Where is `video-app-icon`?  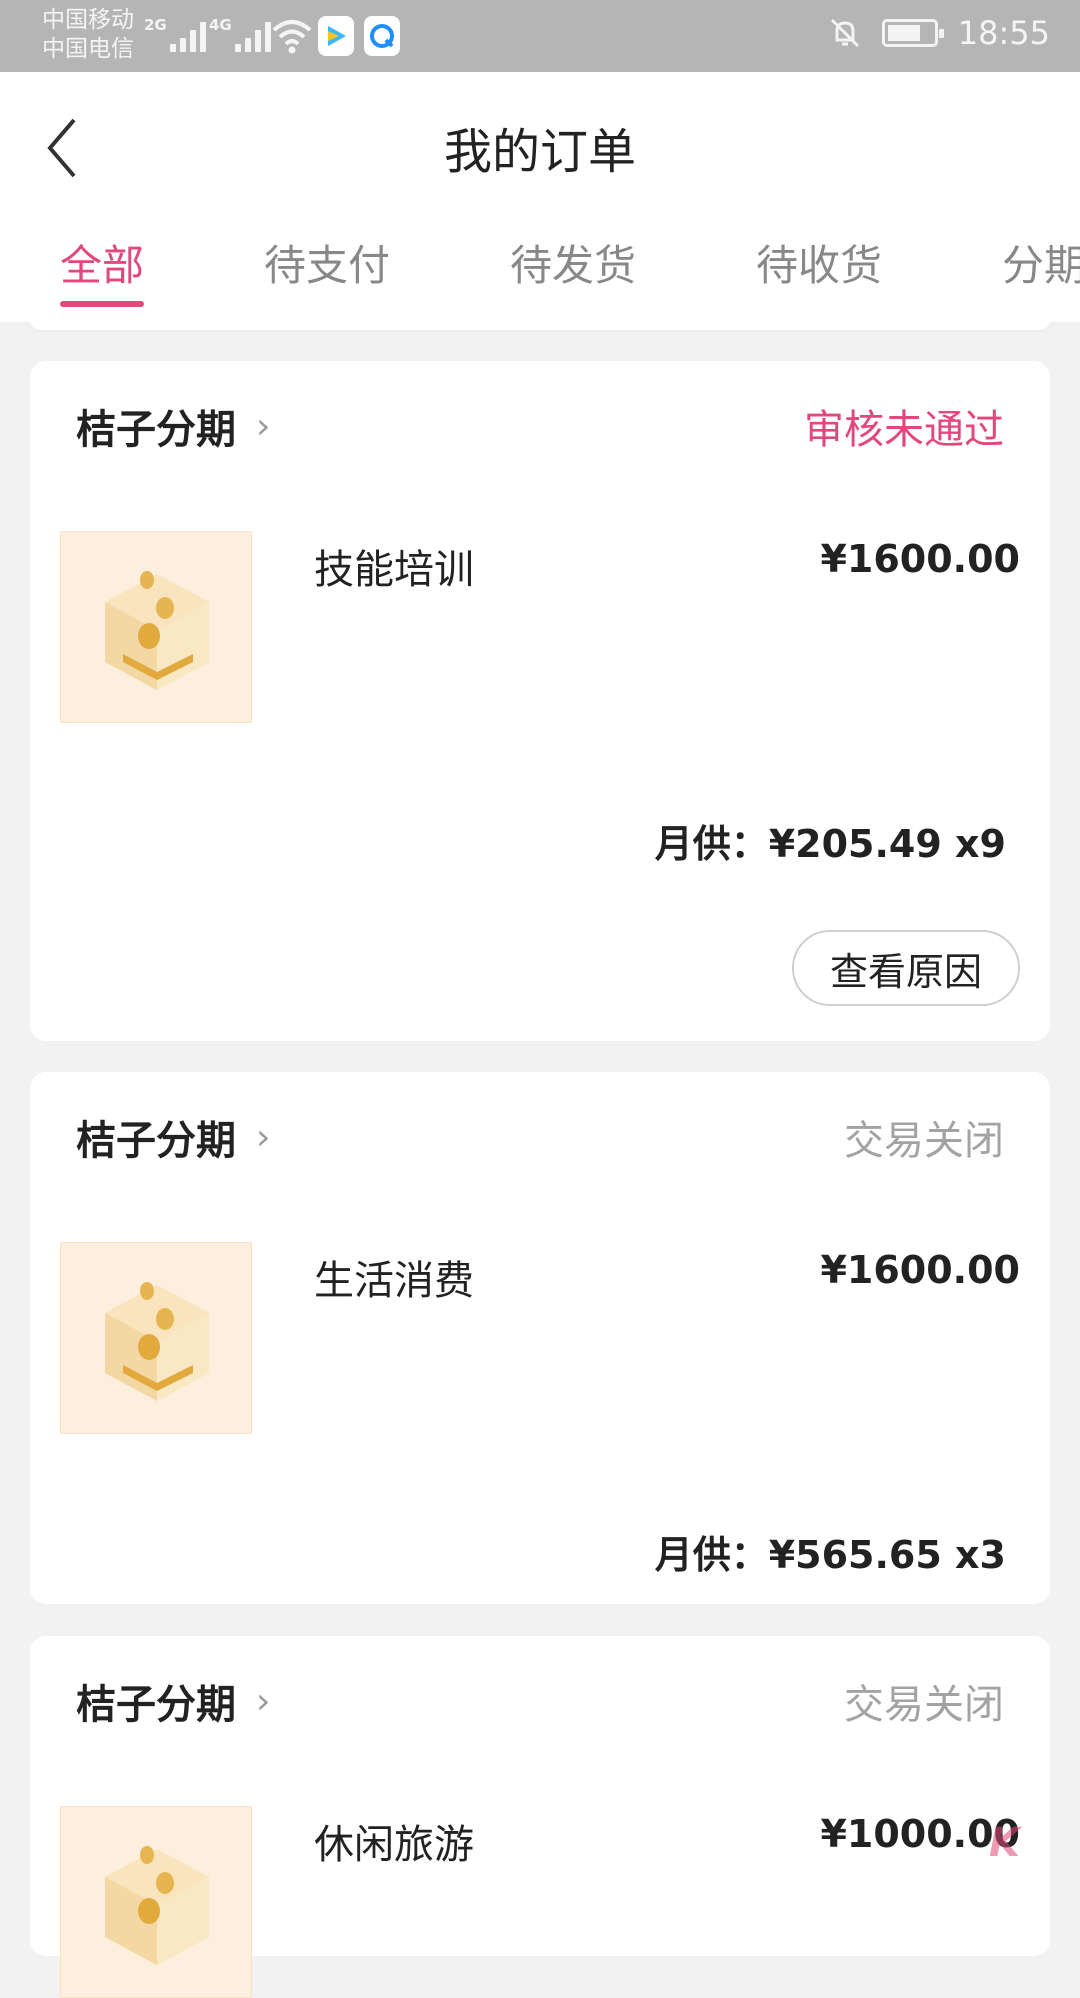 video-app-icon is located at coordinates (336, 36).